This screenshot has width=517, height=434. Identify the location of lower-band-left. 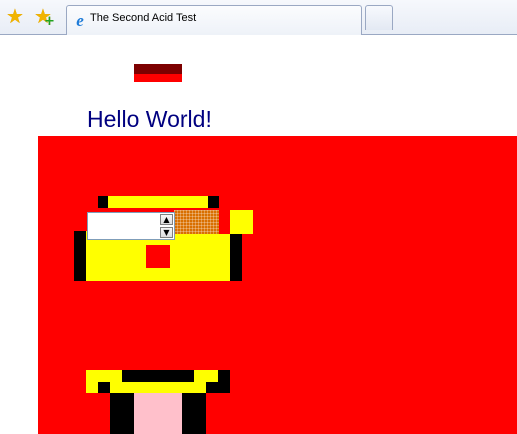
(92, 387).